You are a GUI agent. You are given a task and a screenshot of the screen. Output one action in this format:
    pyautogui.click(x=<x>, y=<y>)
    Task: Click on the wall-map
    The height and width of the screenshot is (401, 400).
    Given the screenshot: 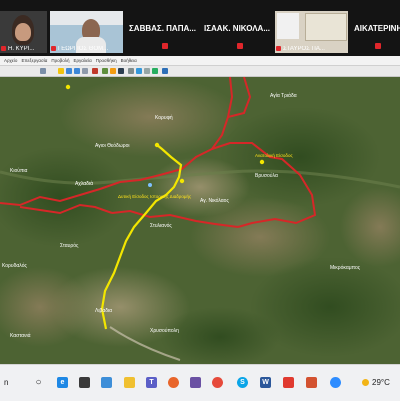 What is the action you would take?
    pyautogui.click(x=326, y=27)
    